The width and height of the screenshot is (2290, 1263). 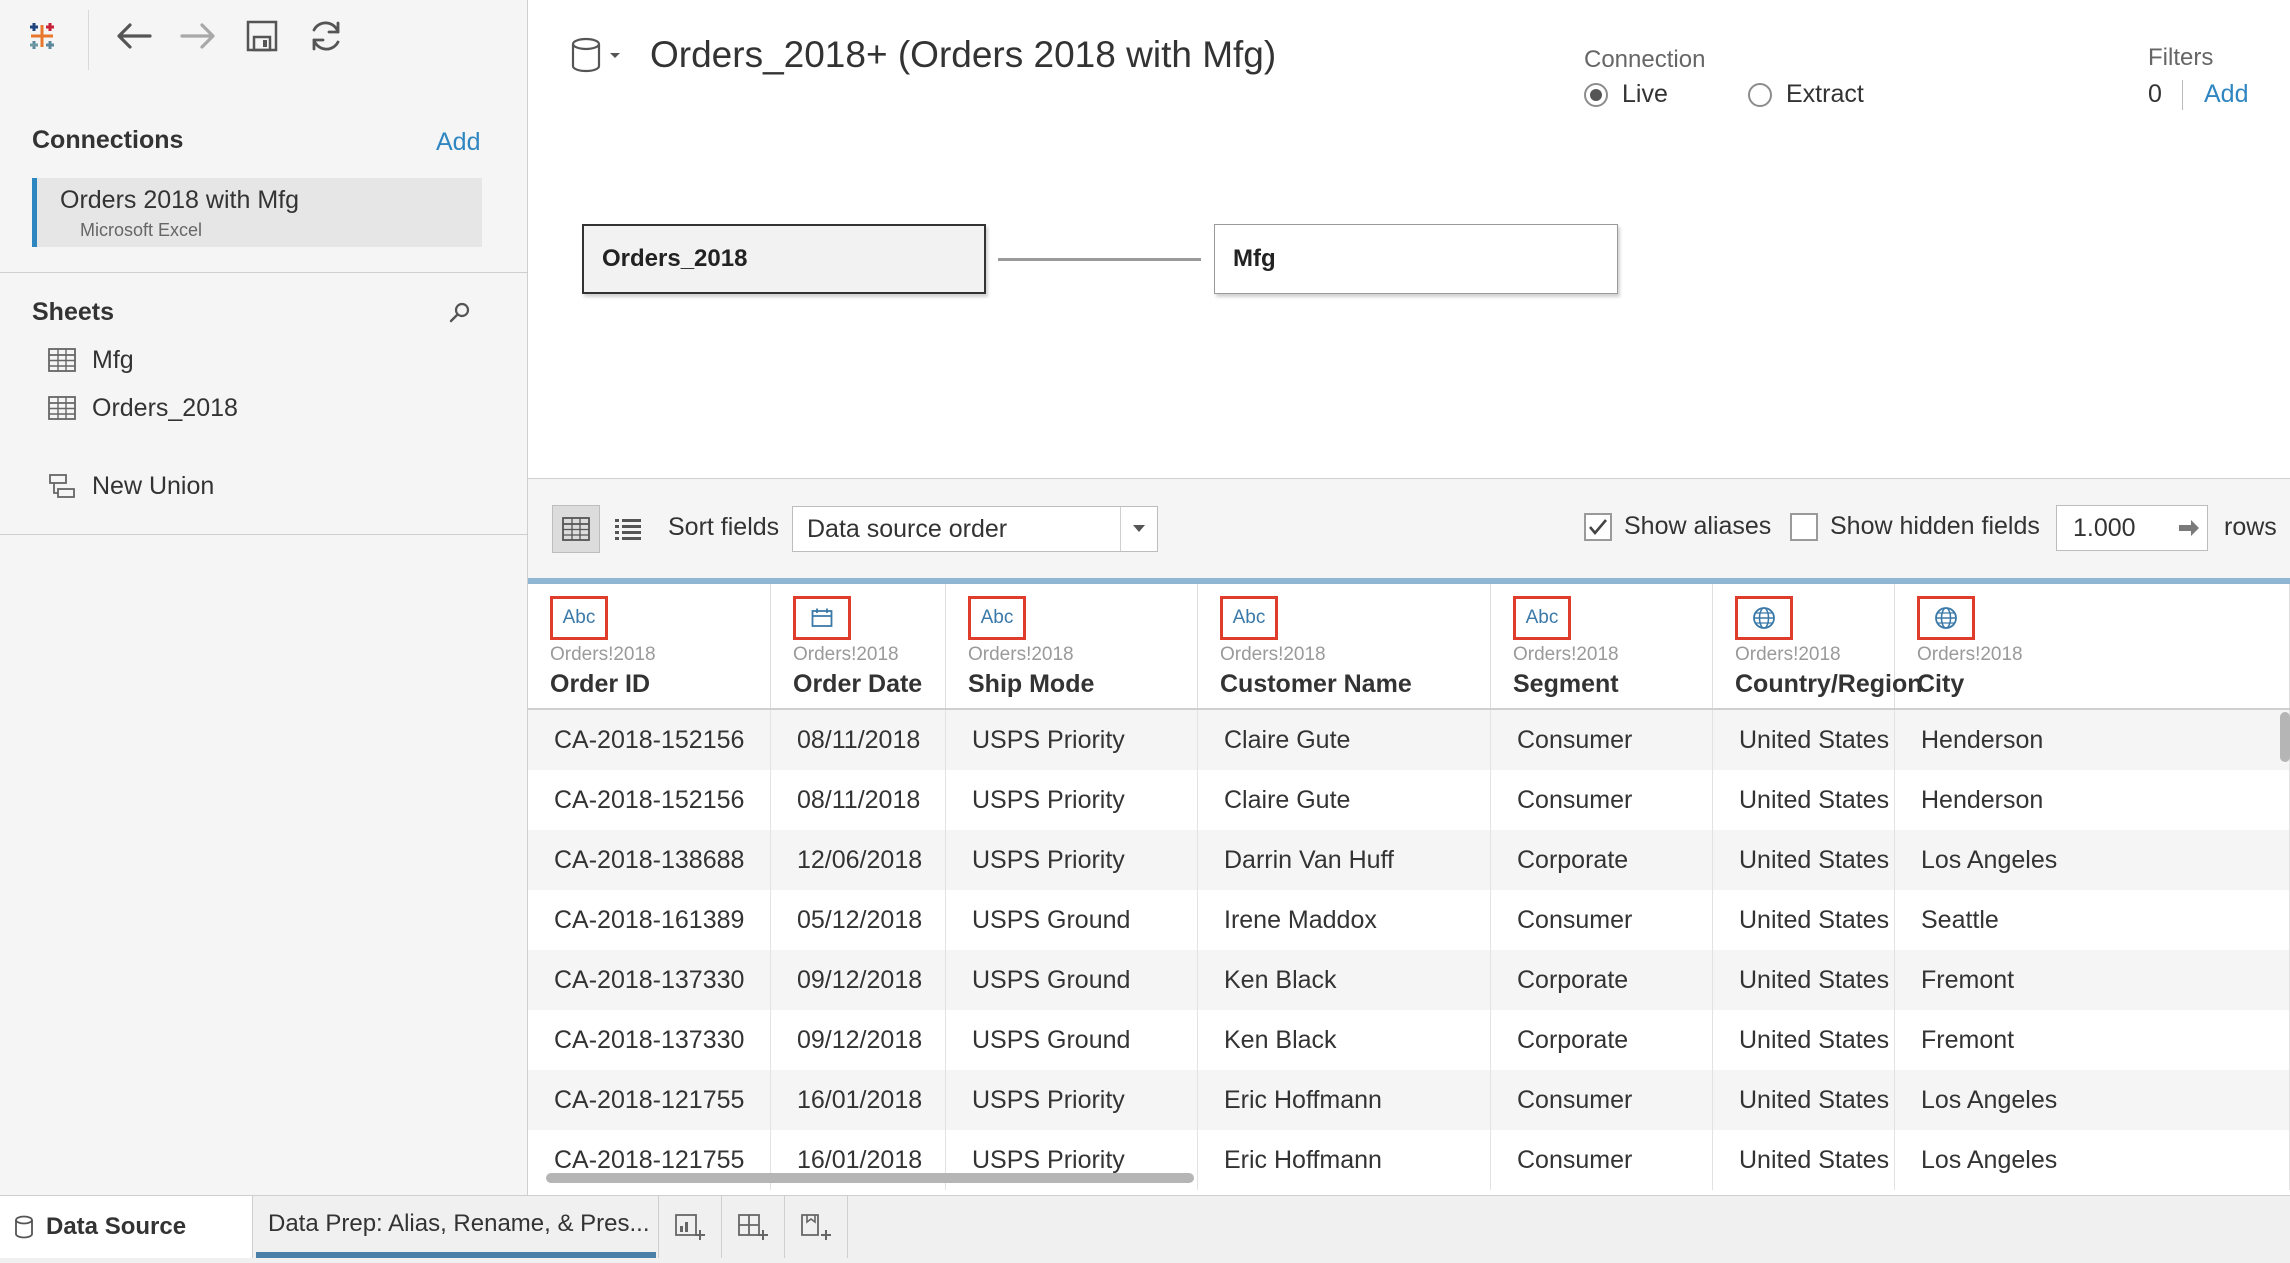 I want to click on sheet-search-icon, so click(x=460, y=314).